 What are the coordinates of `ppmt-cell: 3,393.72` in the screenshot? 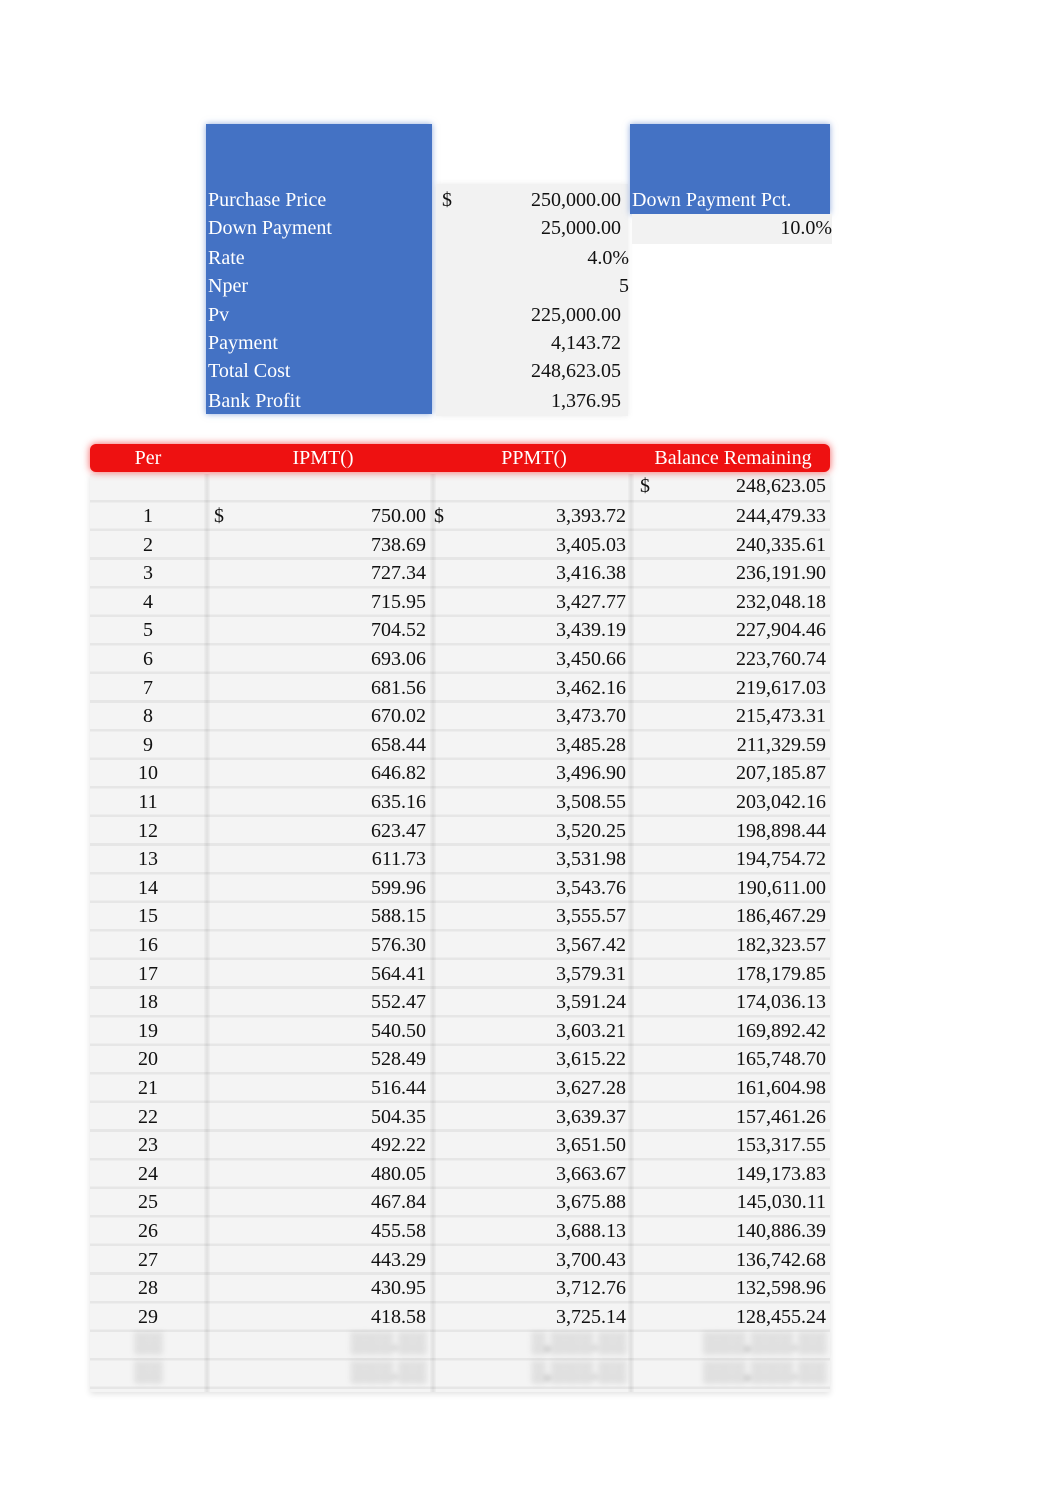 It's located at (591, 516).